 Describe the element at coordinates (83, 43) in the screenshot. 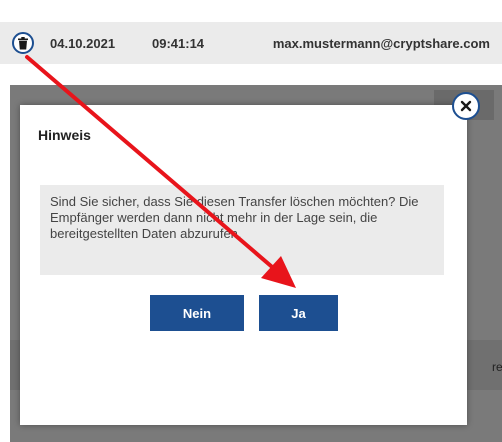

I see `transfer-date: 04.10.2021` at that location.